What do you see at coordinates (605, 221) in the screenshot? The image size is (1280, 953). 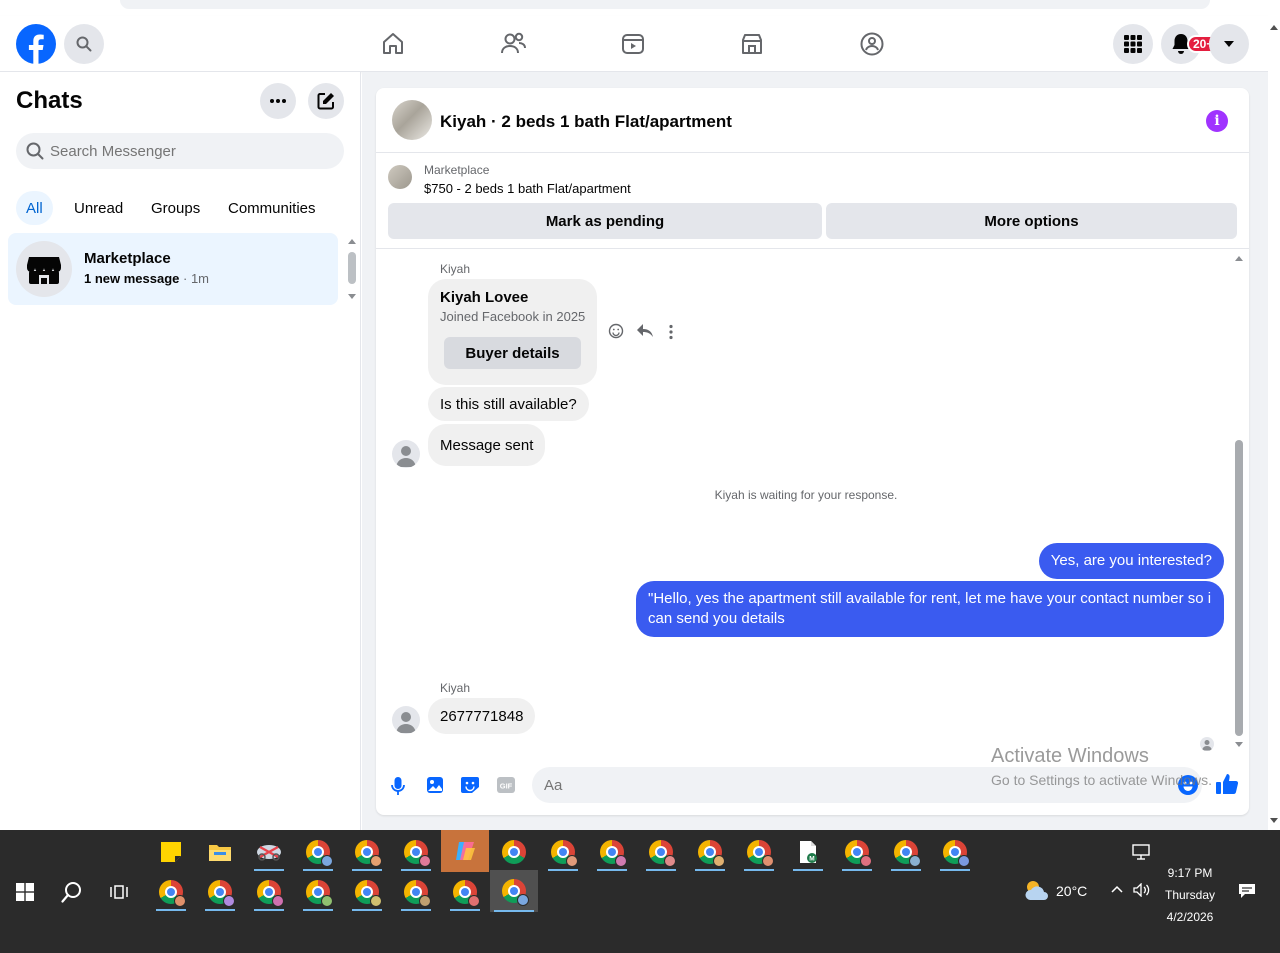 I see `mark-as-pending-button: Mark as pending` at bounding box center [605, 221].